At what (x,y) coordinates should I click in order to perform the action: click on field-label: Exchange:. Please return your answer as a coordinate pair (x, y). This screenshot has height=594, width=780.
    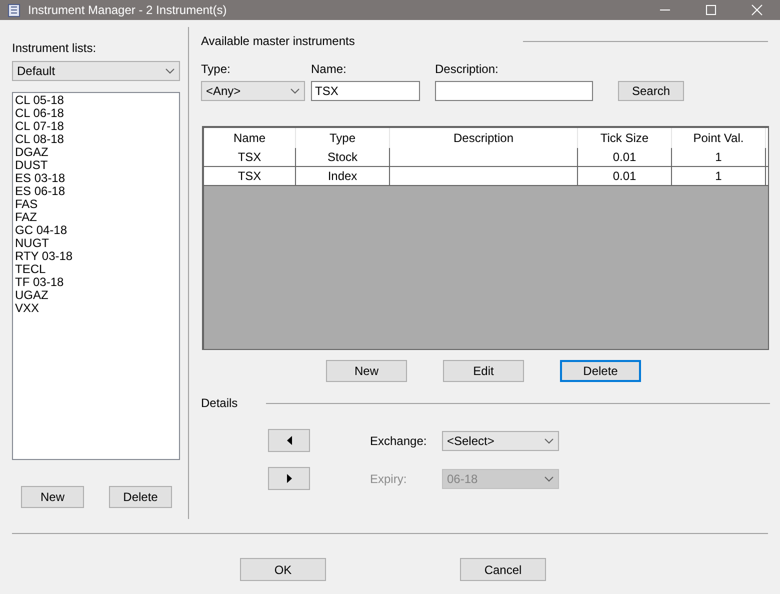
    Looking at the image, I should click on (399, 441).